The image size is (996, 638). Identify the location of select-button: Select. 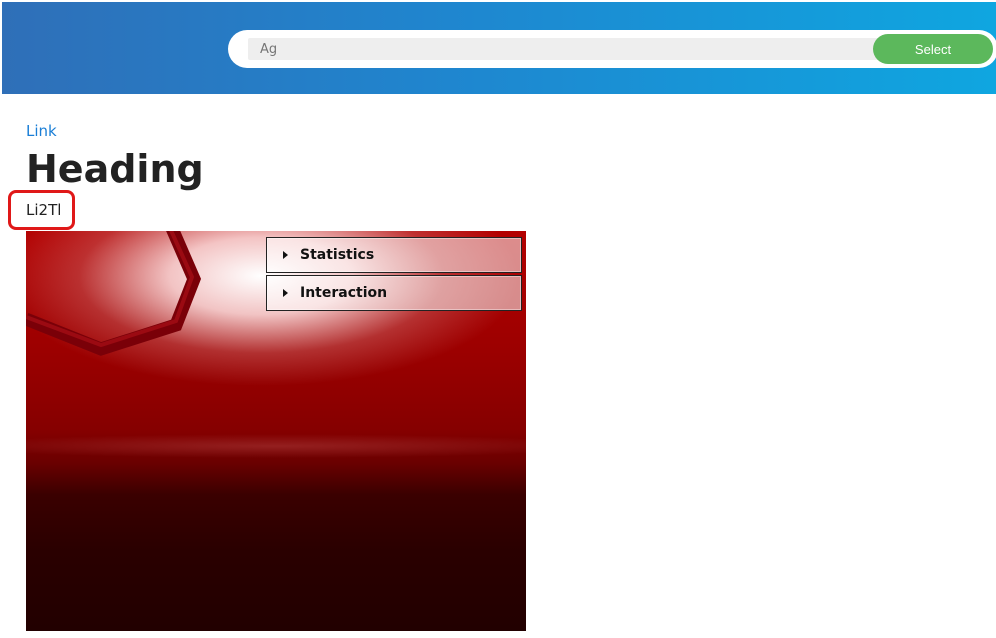
(933, 49).